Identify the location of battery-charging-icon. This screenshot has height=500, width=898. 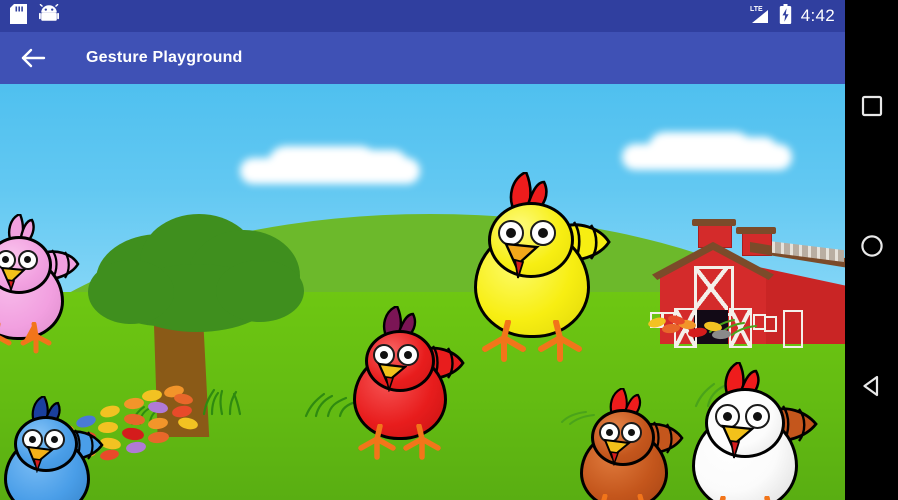
(785, 16).